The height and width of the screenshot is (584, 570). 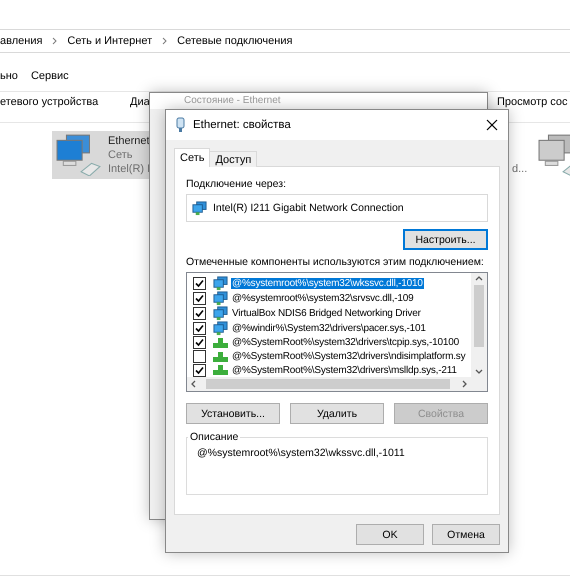 What do you see at coordinates (121, 155) in the screenshot?
I see `connection-detail: Сеть` at bounding box center [121, 155].